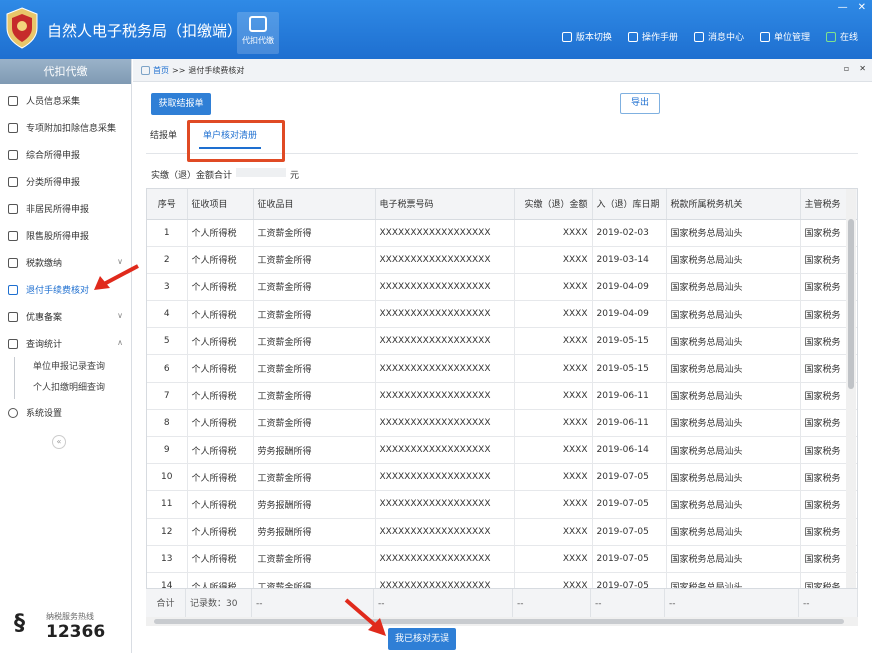 The width and height of the screenshot is (872, 653). I want to click on manual-button: 操作手册, so click(652, 36).